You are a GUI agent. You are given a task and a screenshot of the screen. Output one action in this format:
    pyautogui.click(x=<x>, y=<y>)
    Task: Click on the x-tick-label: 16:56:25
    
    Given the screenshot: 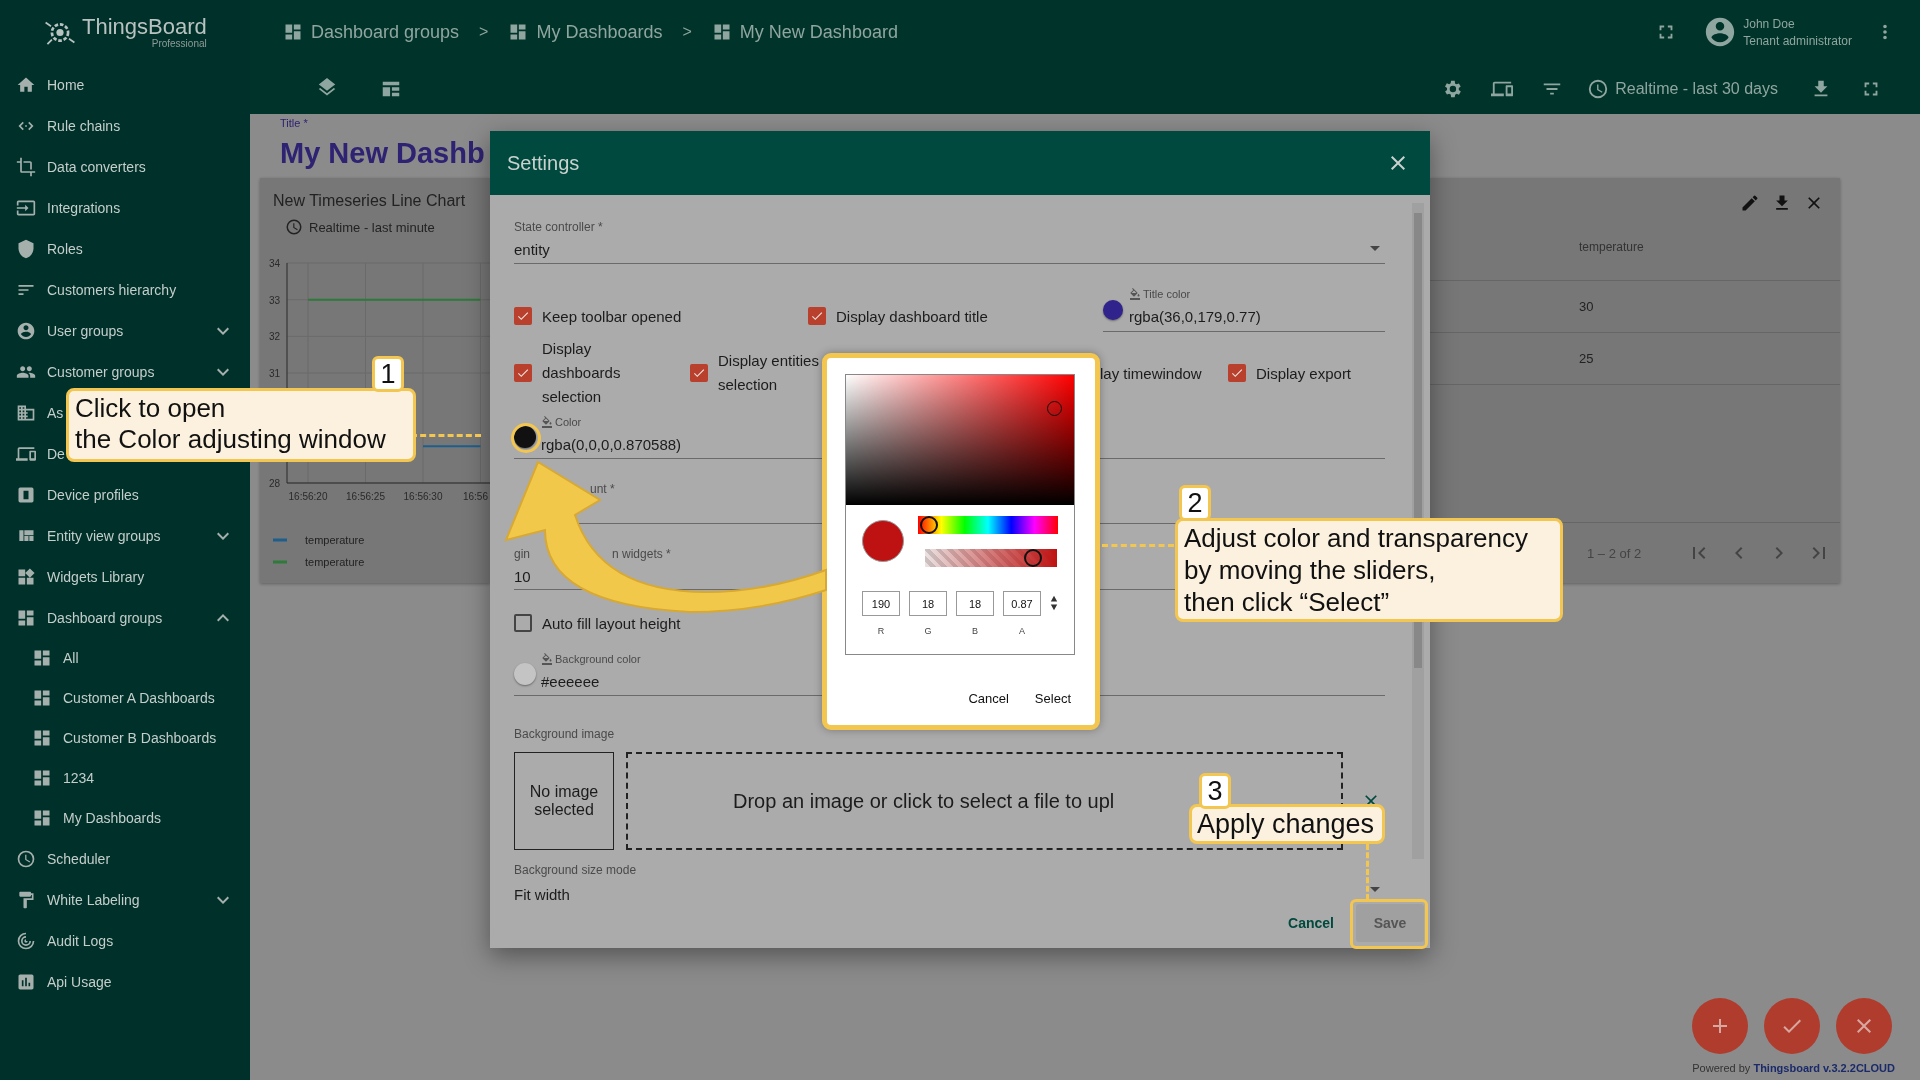 What is the action you would take?
    pyautogui.click(x=365, y=496)
    